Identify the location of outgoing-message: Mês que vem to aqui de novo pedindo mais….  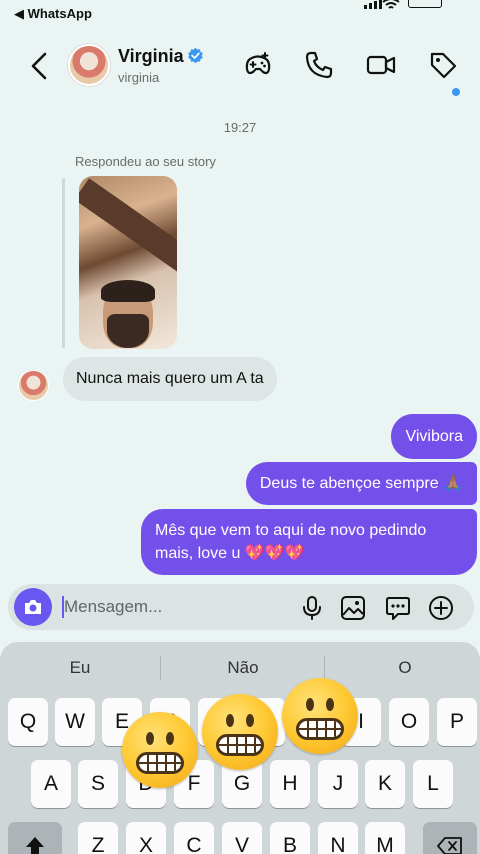
(309, 542).